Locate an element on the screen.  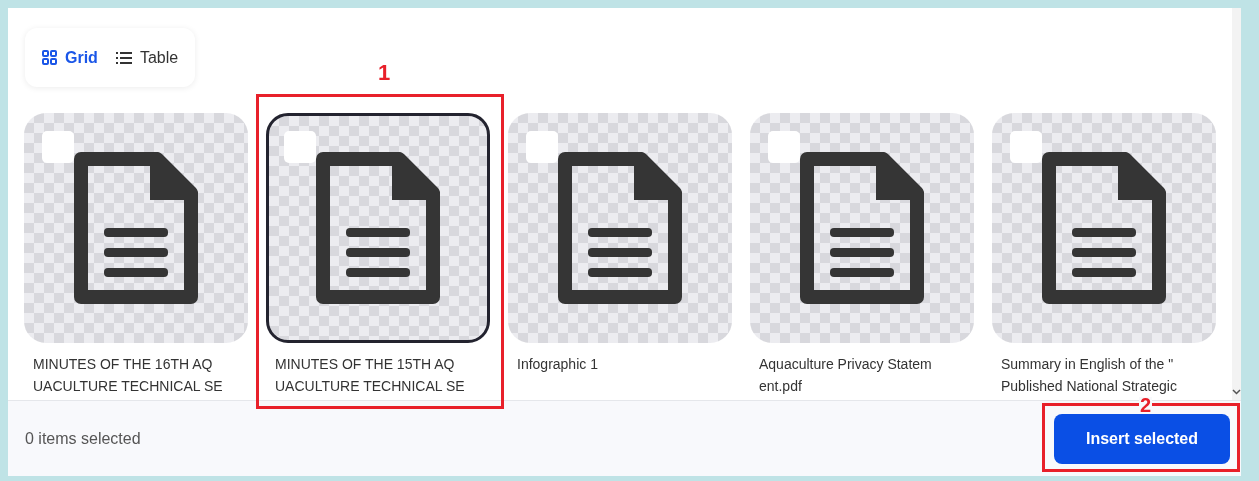
selection-count: 0 items selected is located at coordinates (83, 438).